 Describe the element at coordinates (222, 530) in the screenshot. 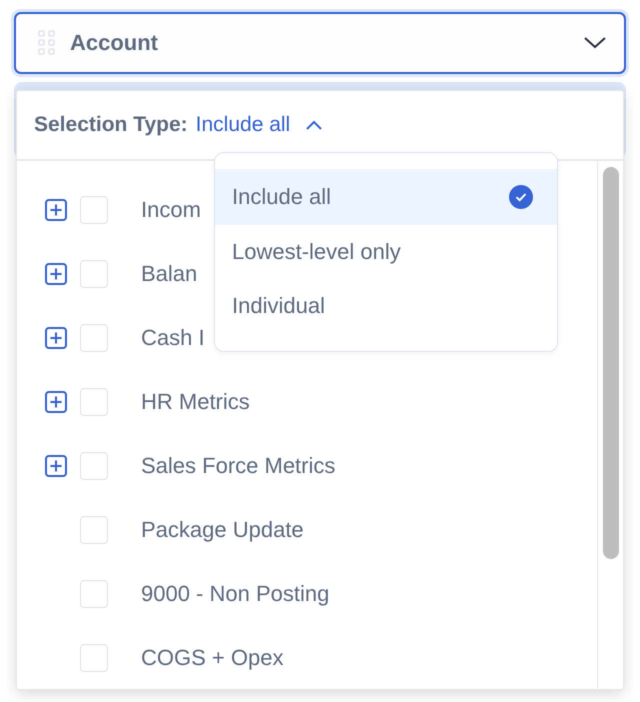

I see `tree-item-label: Package Update` at that location.